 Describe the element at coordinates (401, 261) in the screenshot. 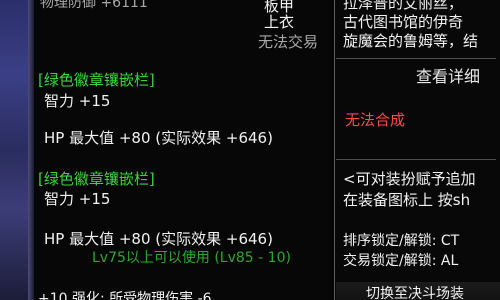

I see `trade-lock-hint: 交易锁定/解锁: AL` at that location.